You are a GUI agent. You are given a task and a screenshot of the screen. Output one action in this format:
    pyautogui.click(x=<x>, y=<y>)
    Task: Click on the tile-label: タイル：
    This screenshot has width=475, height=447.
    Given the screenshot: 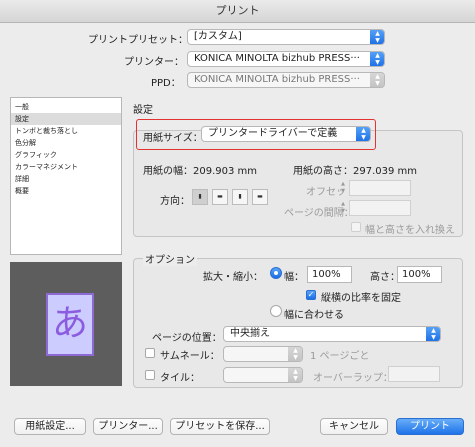 What is the action you would take?
    pyautogui.click(x=180, y=378)
    